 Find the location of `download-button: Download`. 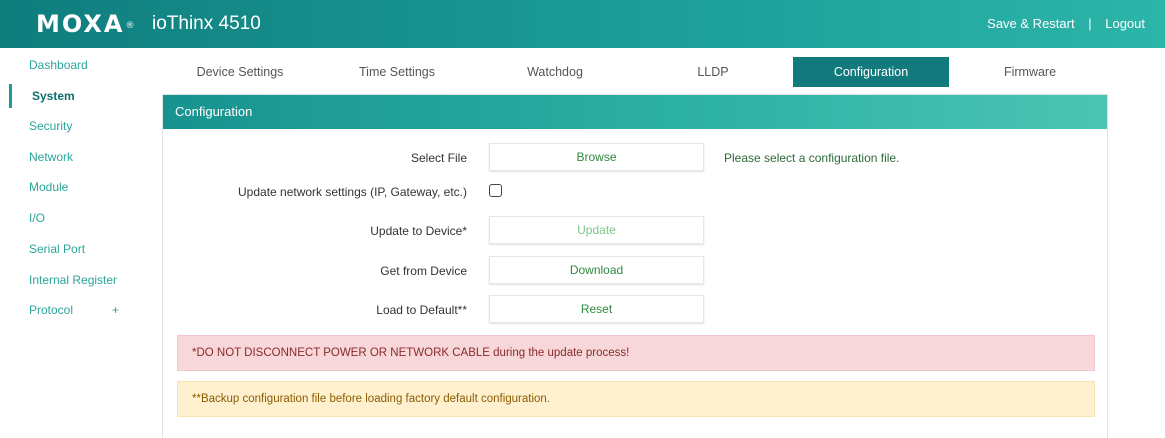

download-button: Download is located at coordinates (596, 270).